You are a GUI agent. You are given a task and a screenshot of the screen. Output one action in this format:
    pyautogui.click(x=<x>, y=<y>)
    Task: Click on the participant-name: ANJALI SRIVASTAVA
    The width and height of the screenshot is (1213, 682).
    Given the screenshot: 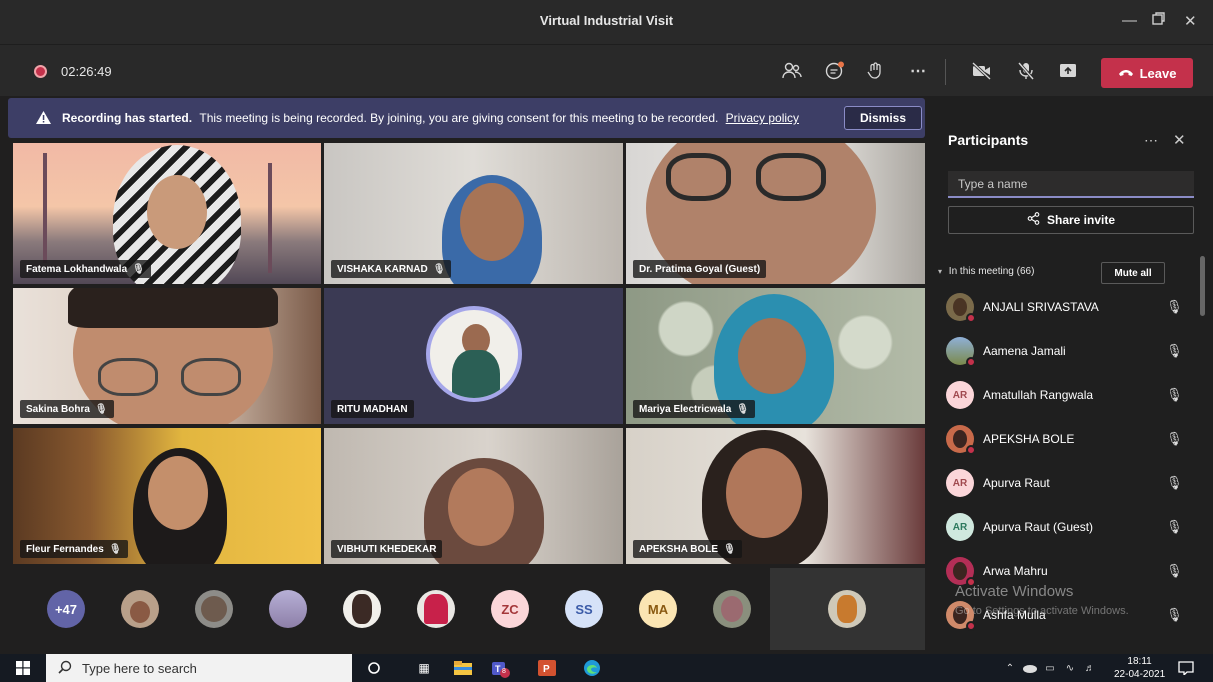 What is the action you would take?
    pyautogui.click(x=1041, y=307)
    